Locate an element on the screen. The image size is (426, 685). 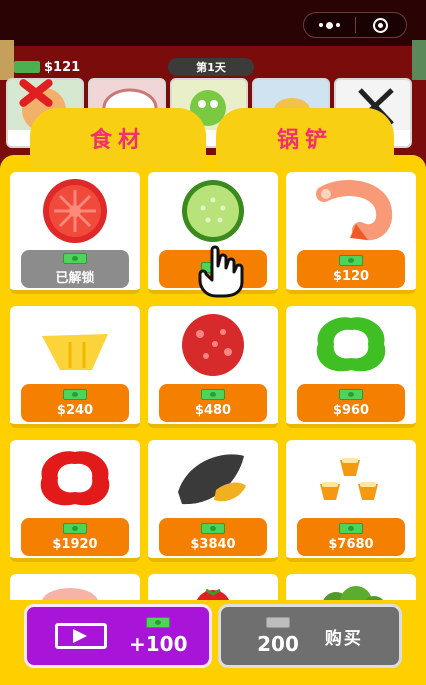
item-broccoli is located at coordinates (351, 587).